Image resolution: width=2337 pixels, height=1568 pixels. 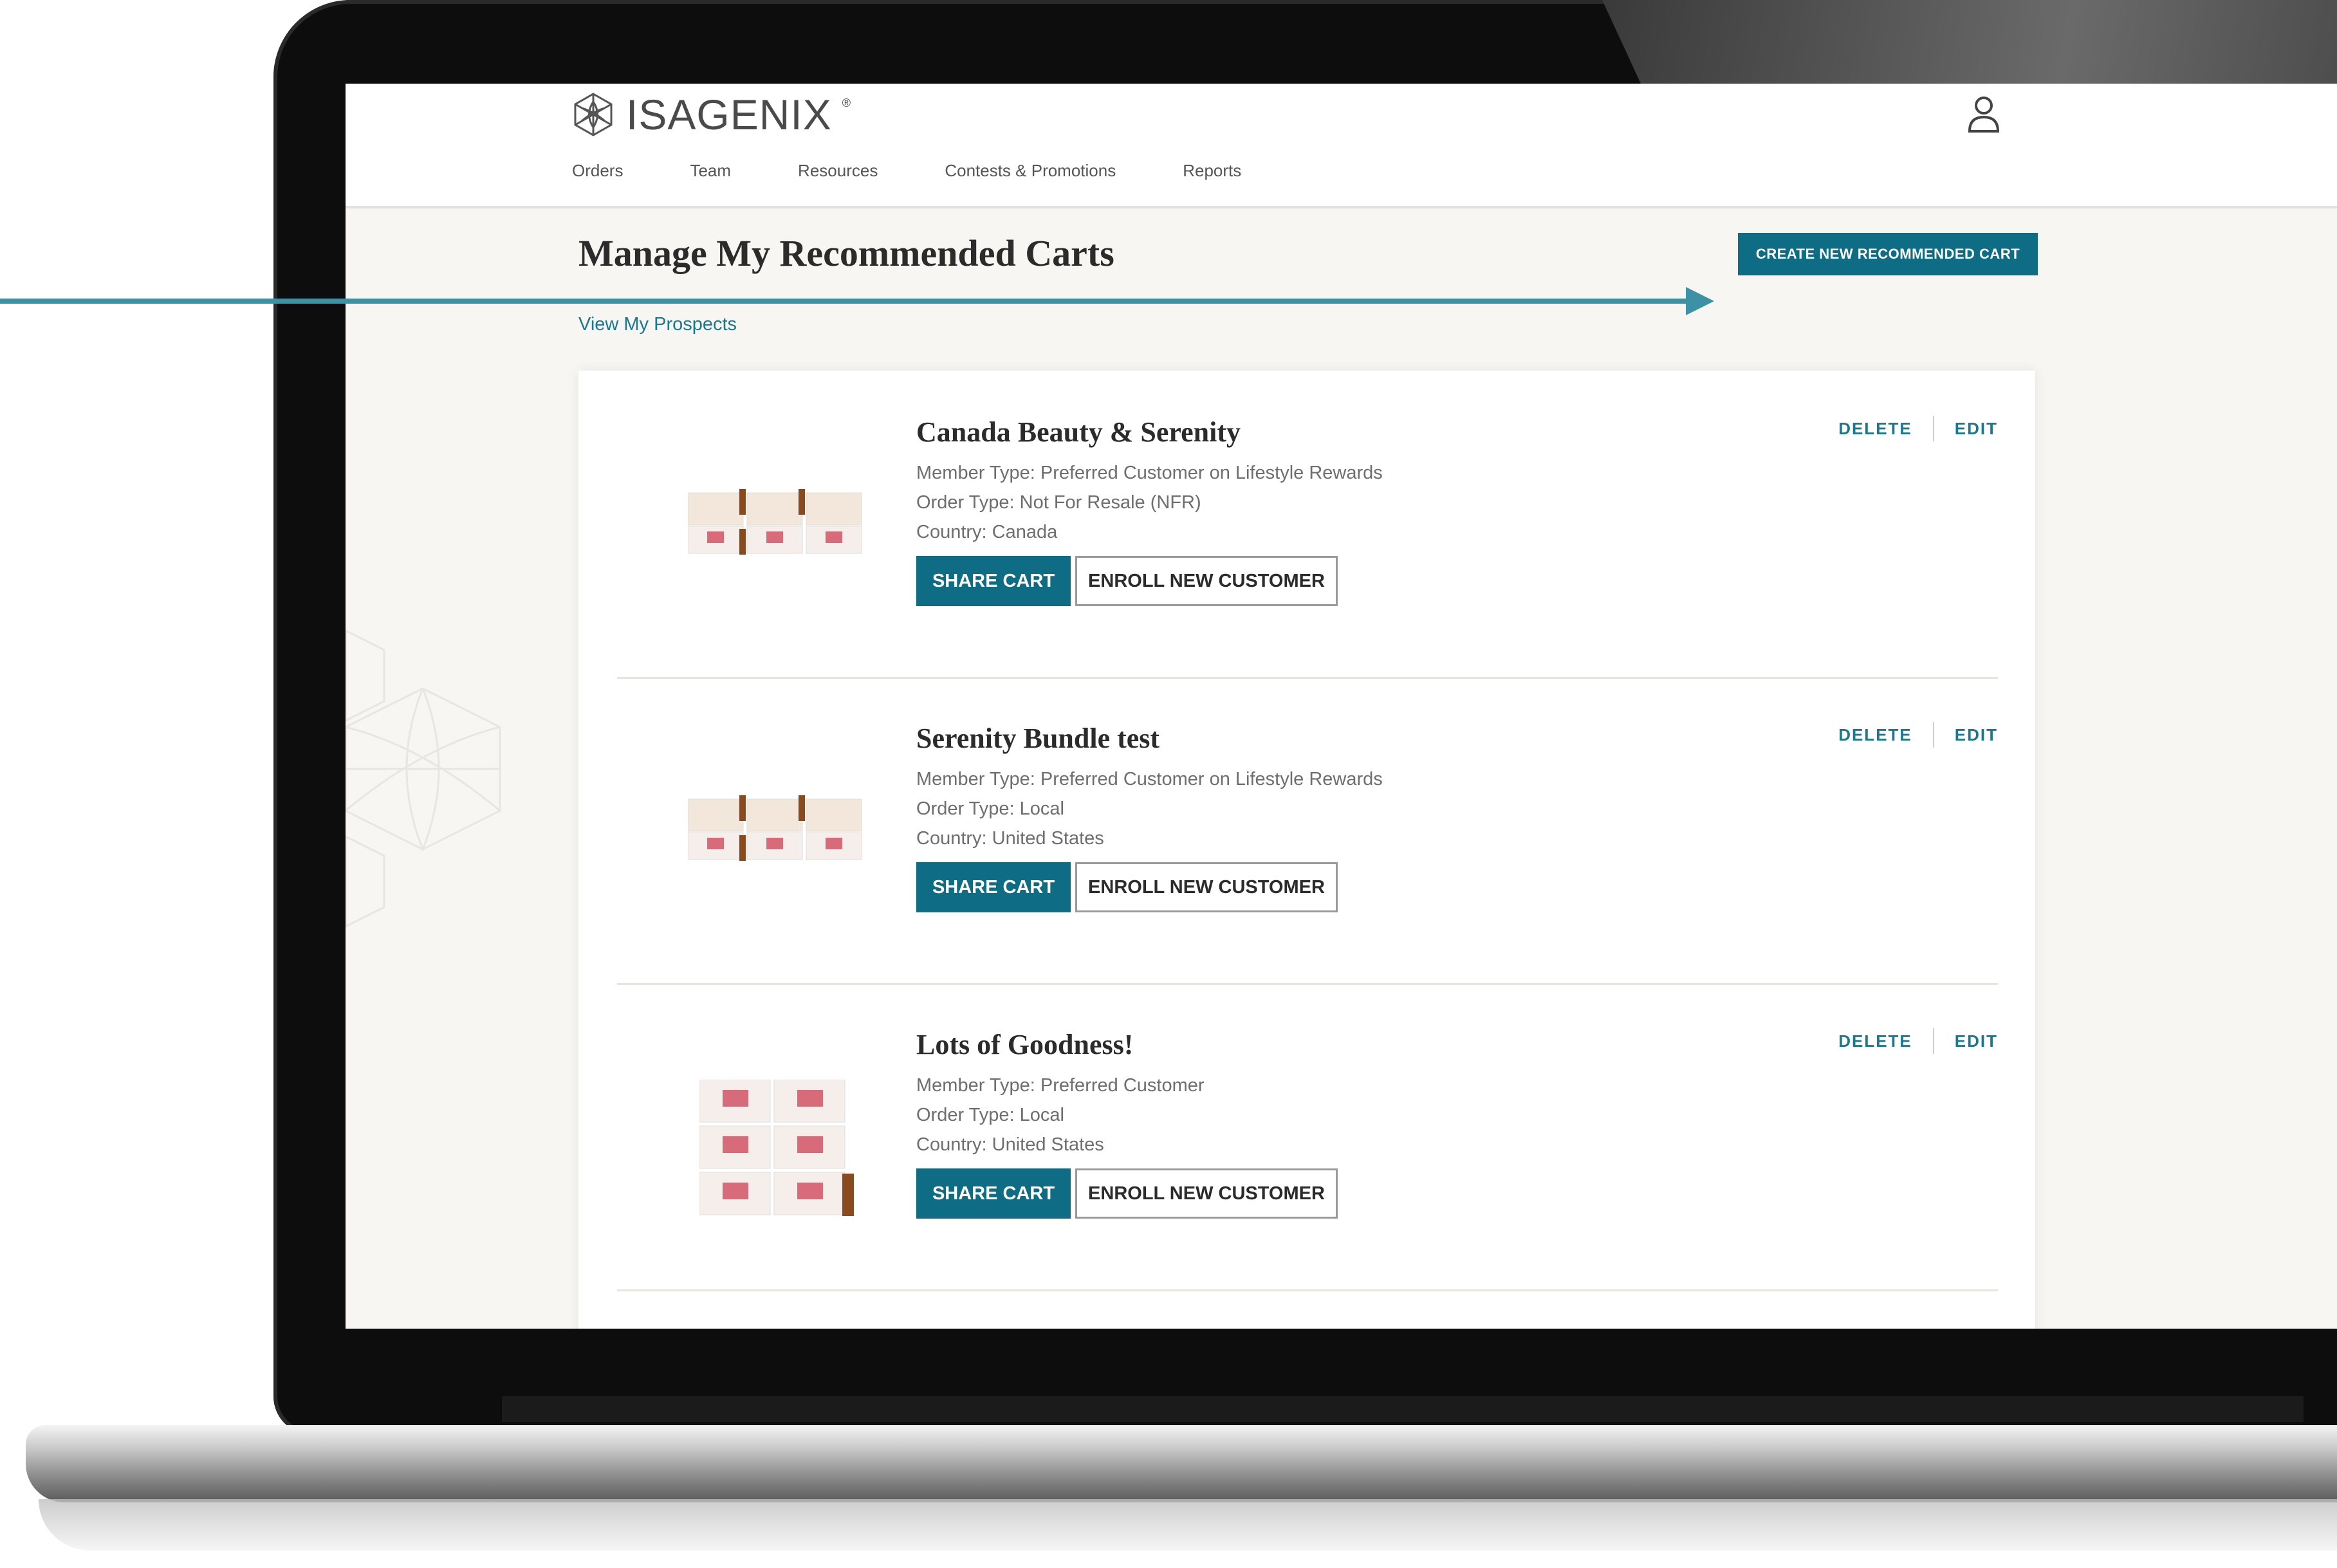 What do you see at coordinates (1025, 1044) in the screenshot?
I see `cart-title: Lots of Goodness!` at bounding box center [1025, 1044].